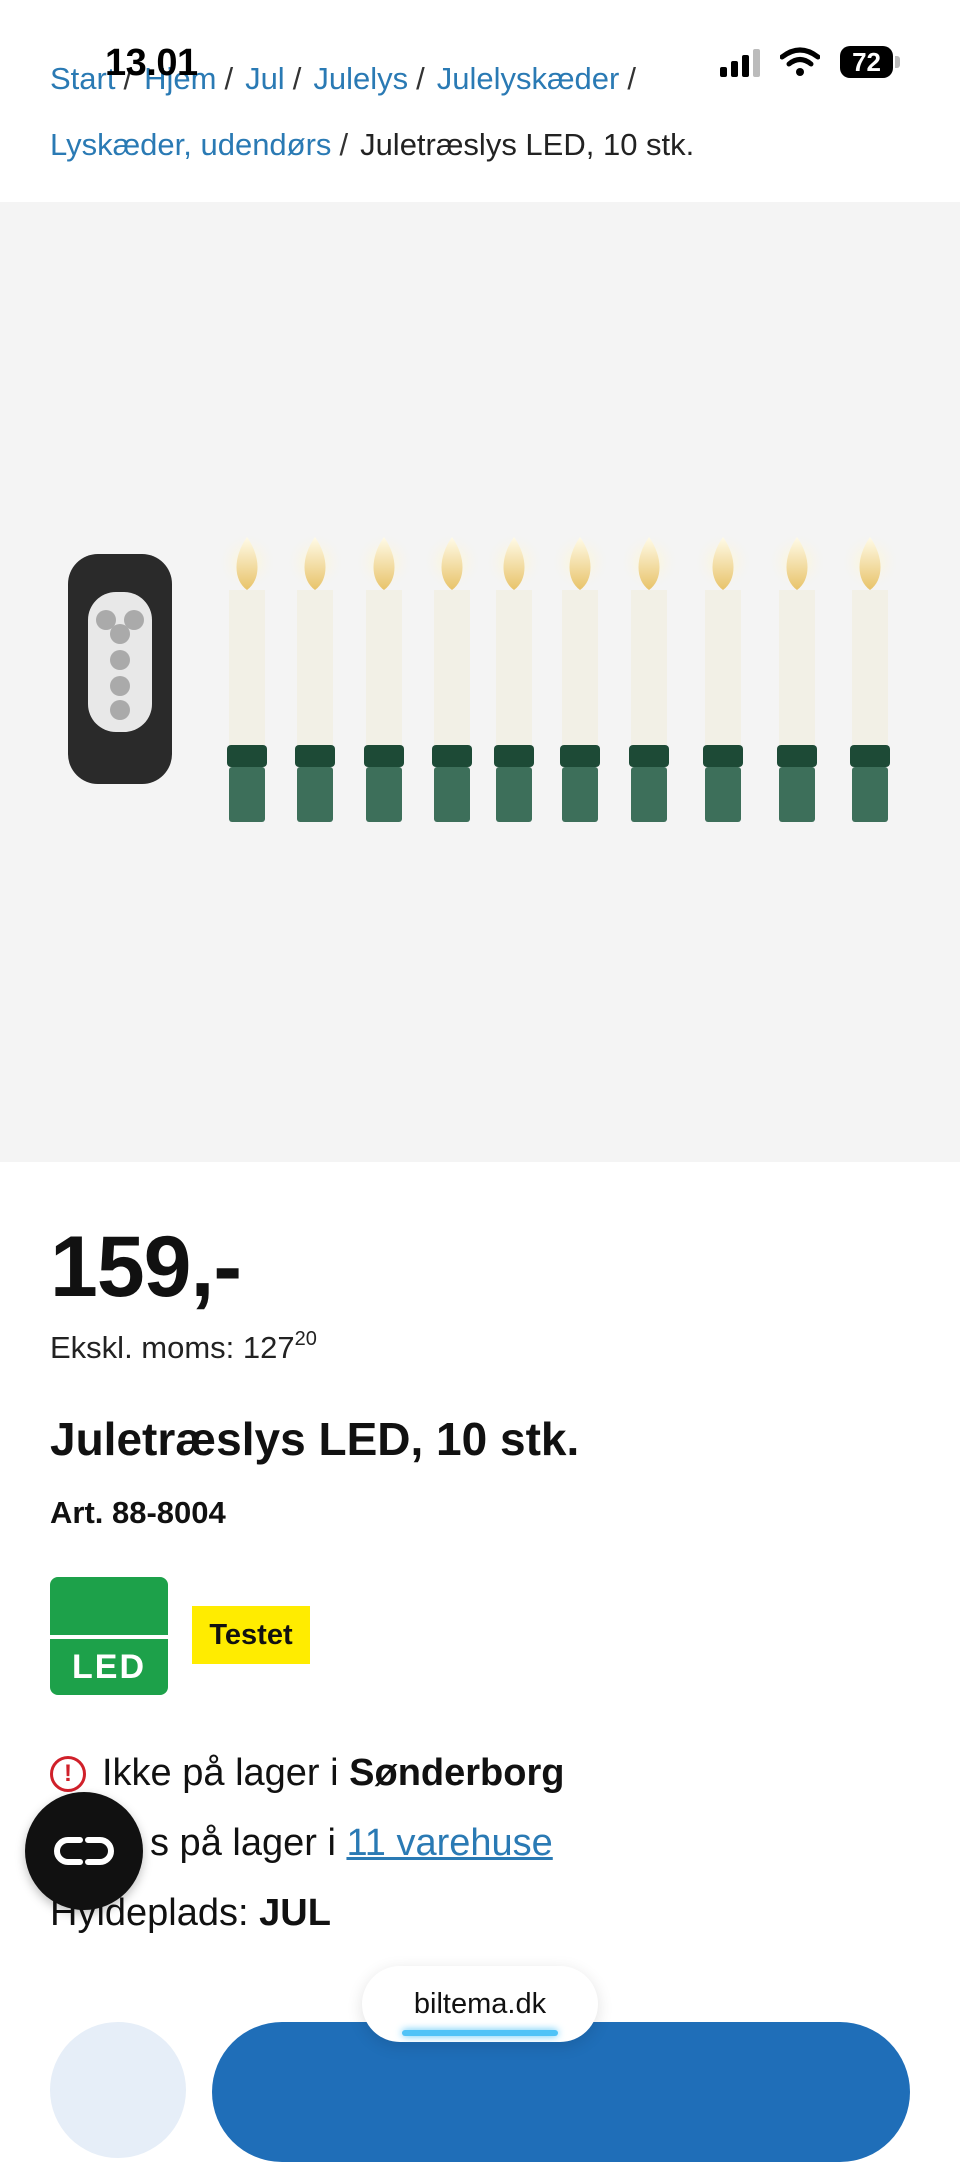 This screenshot has width=960, height=2162. I want to click on product-price: 159,-, so click(146, 1267).